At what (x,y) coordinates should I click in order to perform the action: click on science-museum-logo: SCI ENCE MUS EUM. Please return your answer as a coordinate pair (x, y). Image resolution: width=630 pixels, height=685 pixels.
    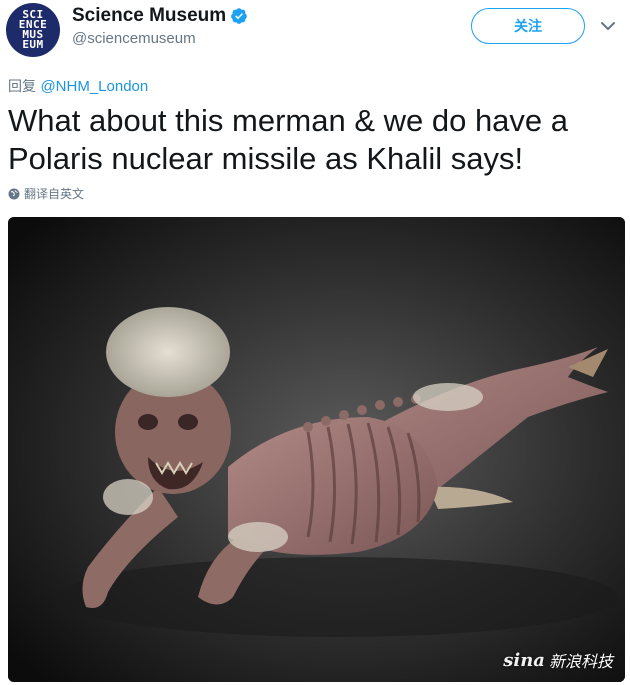
    Looking at the image, I should click on (33, 30).